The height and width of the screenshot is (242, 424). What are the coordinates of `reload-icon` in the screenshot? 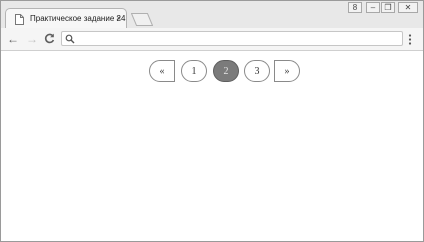 It's located at (49, 38).